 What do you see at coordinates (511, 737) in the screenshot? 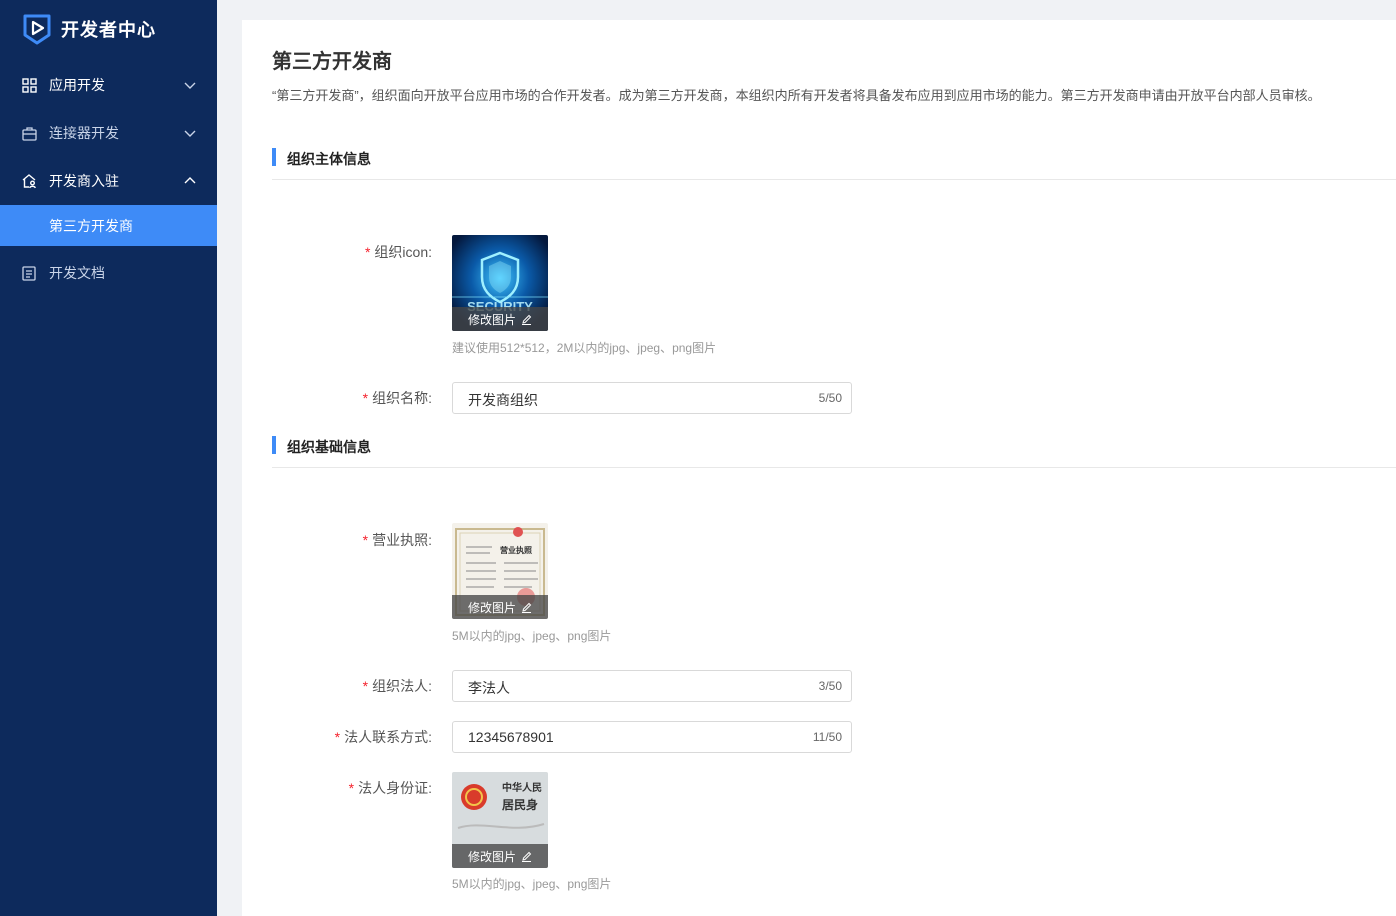
I see `input-value: 12345678901` at bounding box center [511, 737].